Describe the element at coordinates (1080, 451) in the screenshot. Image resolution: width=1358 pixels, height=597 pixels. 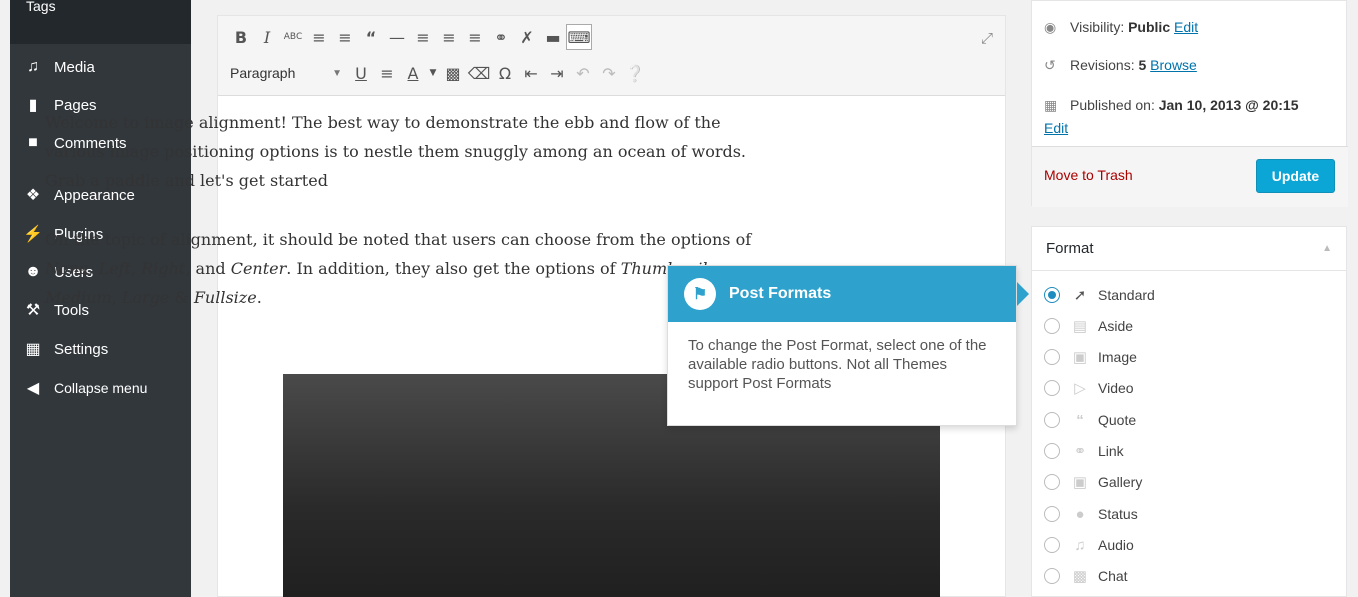
I see `link-icon: ⚭` at that location.